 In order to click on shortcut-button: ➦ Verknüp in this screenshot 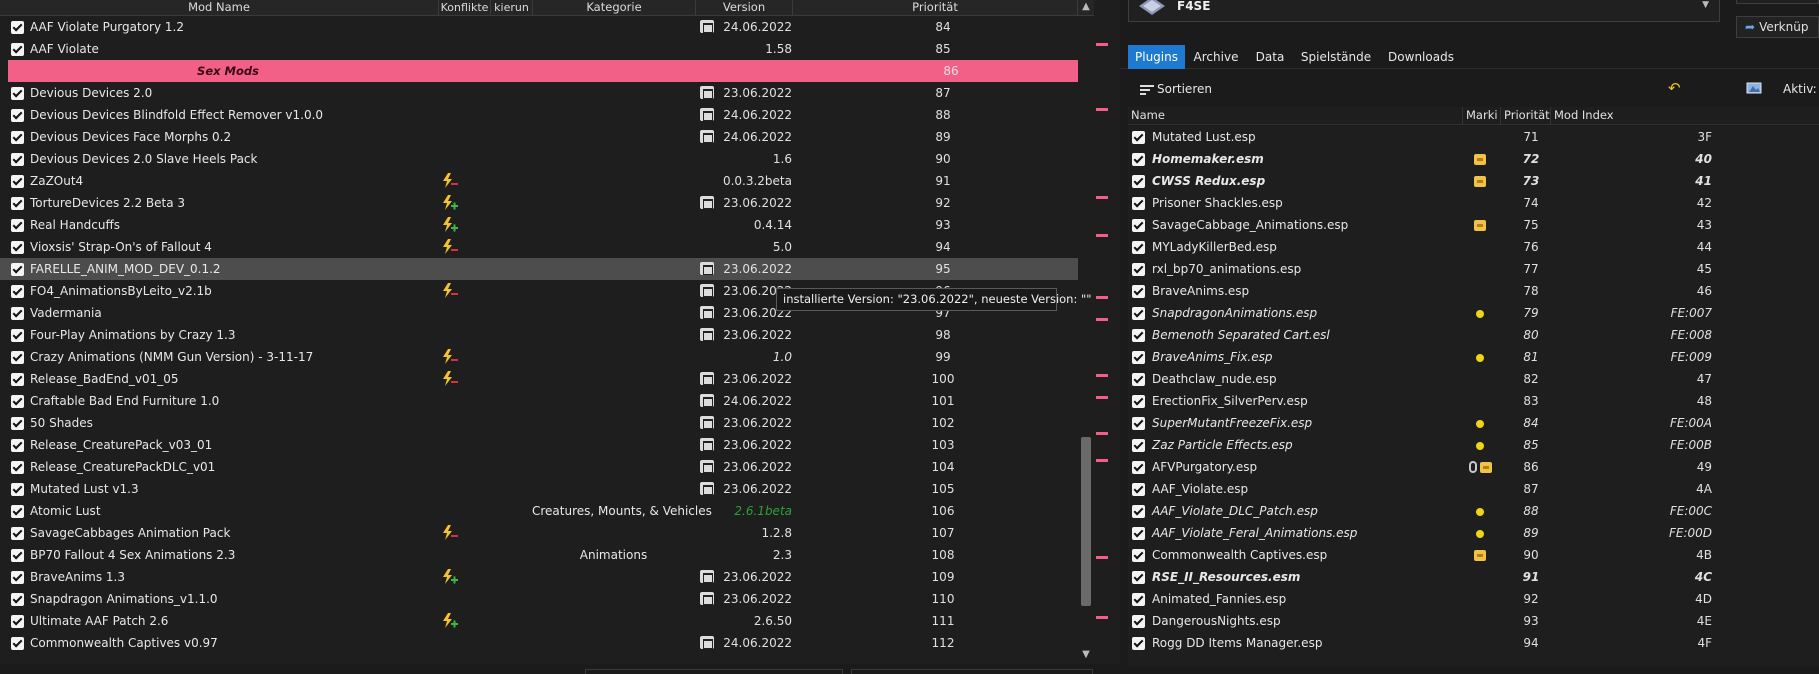, I will do `click(1777, 27)`.